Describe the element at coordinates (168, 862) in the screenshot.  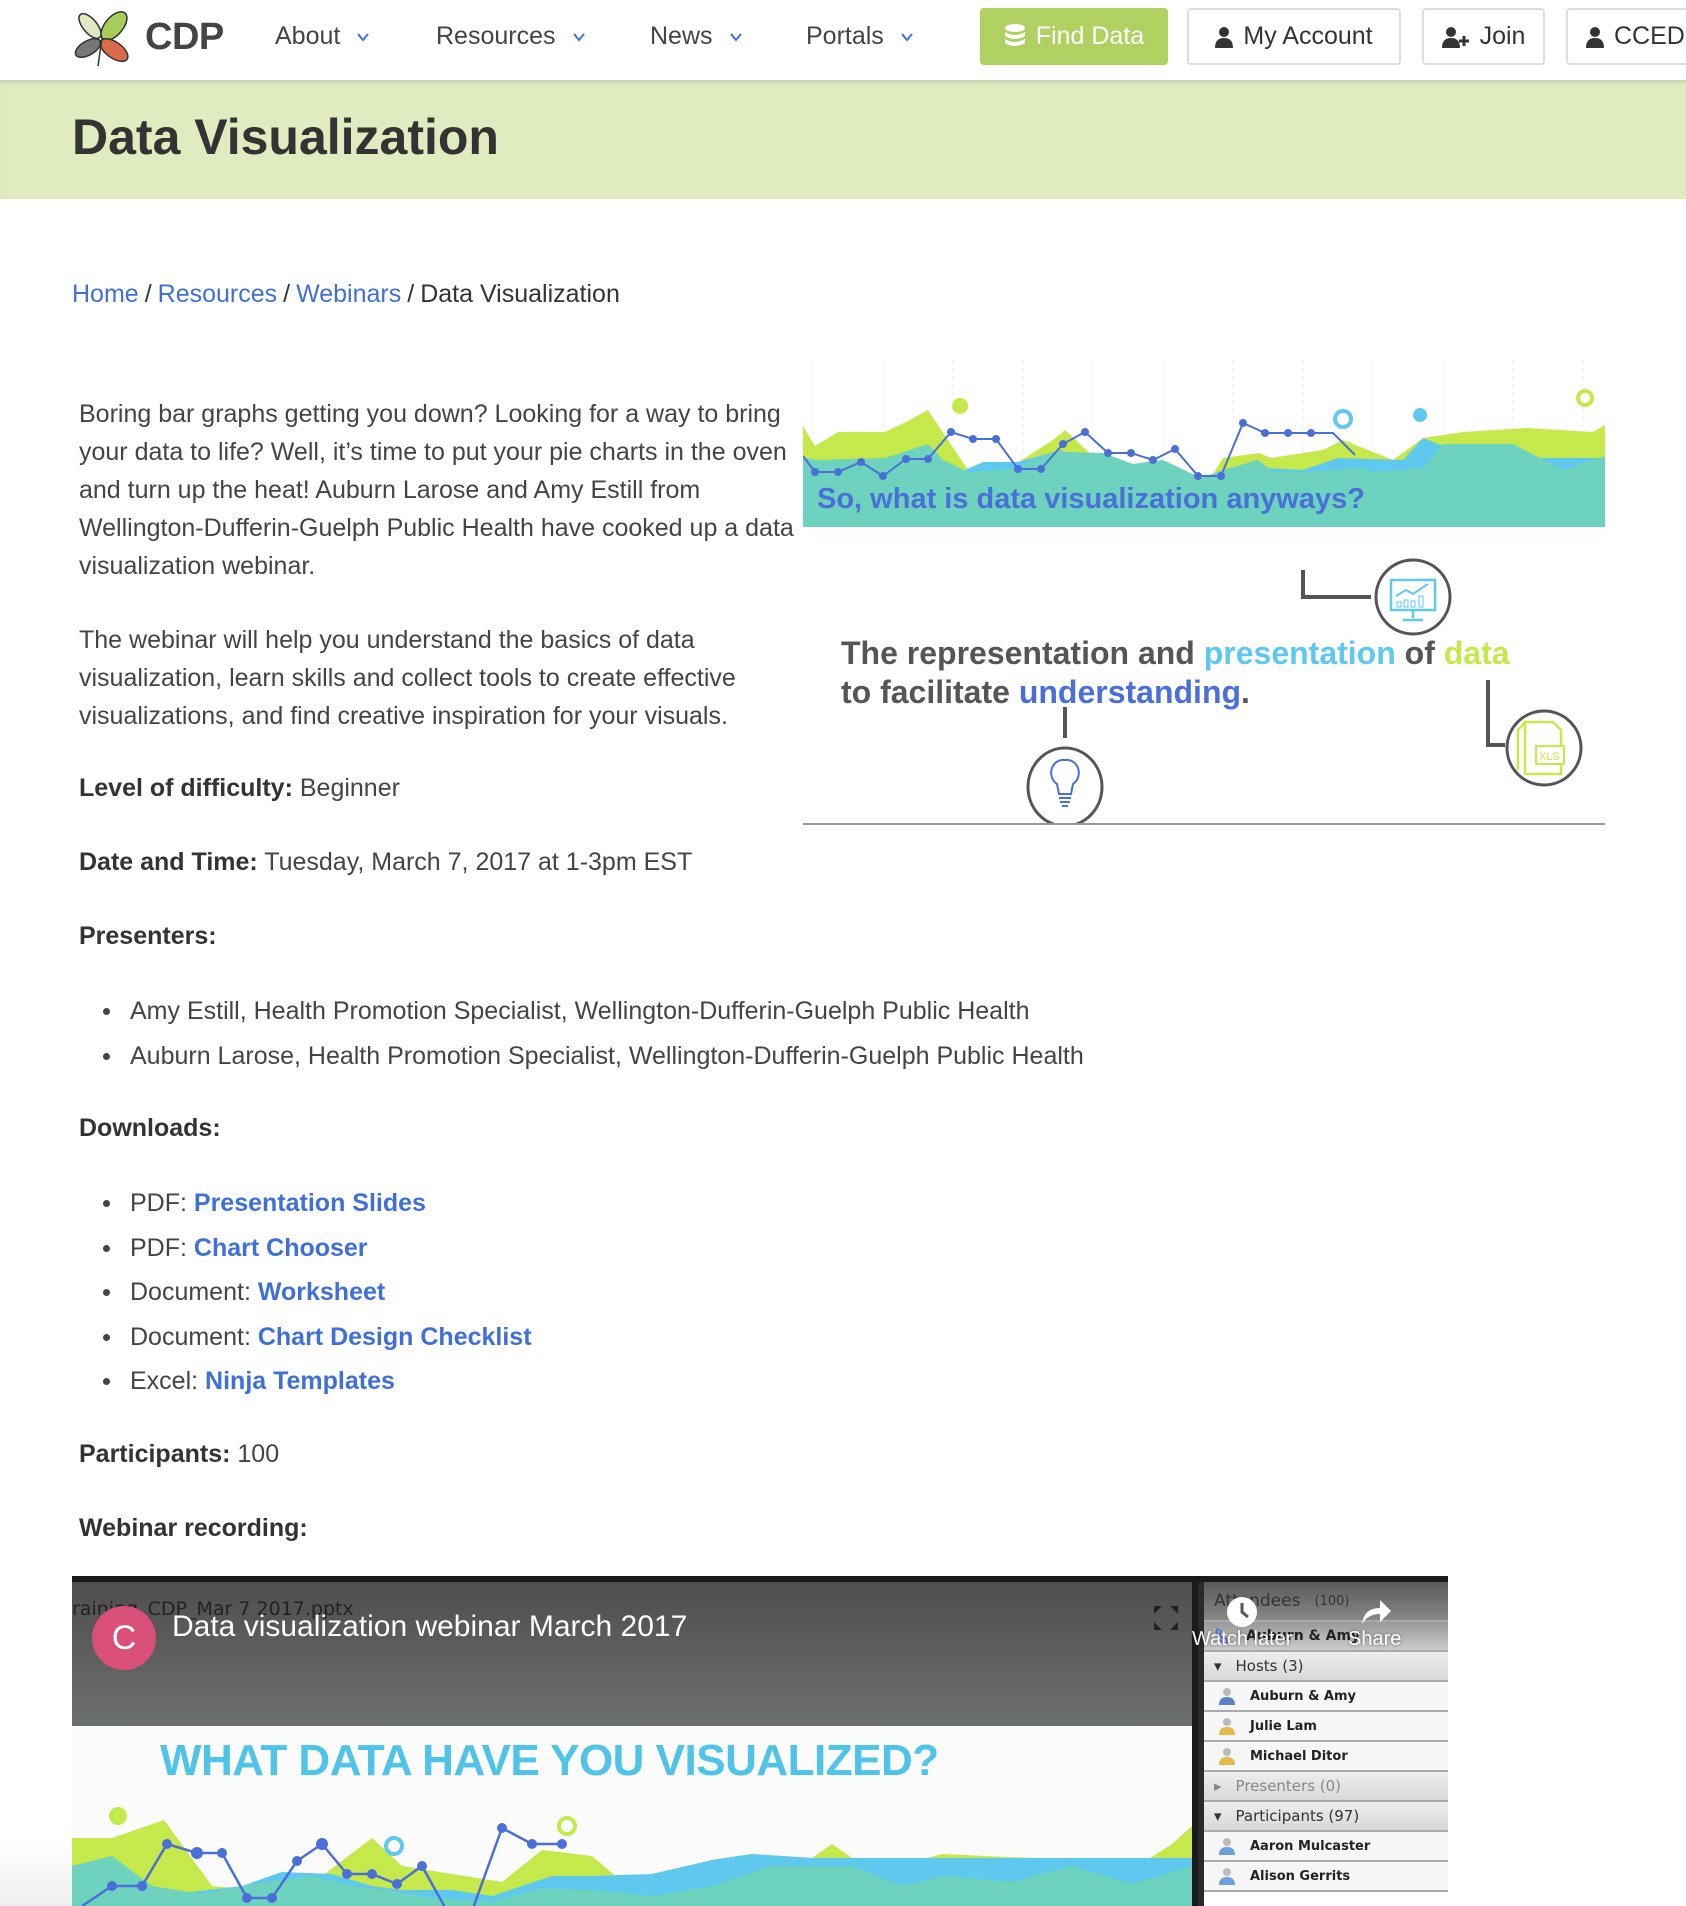
I see `datetime-label: Date and Time:` at that location.